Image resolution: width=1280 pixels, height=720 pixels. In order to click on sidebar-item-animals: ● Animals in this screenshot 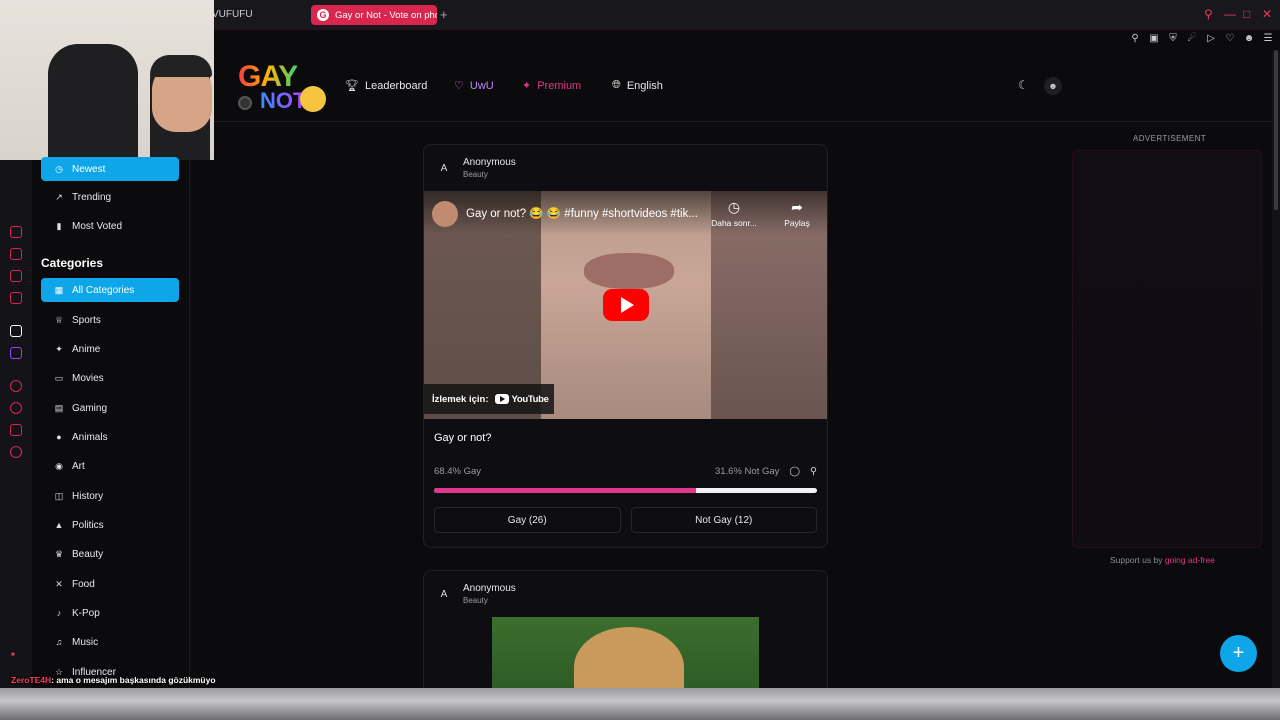, I will do `click(110, 437)`.